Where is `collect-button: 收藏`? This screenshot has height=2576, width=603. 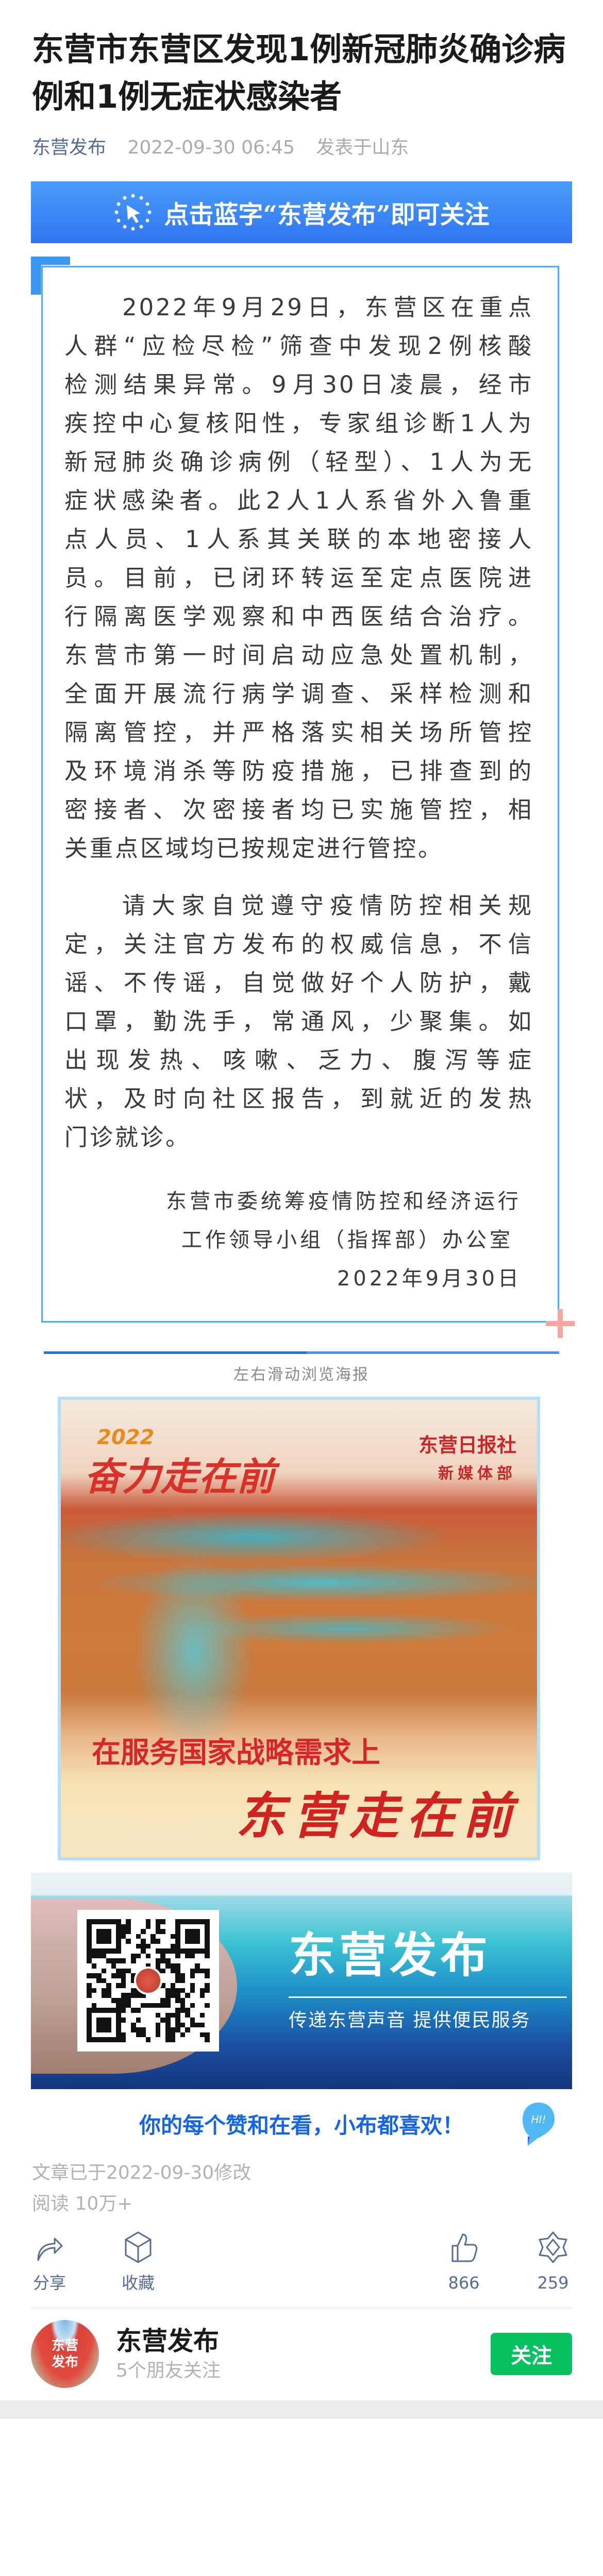
collect-button: 收藏 is located at coordinates (138, 2262).